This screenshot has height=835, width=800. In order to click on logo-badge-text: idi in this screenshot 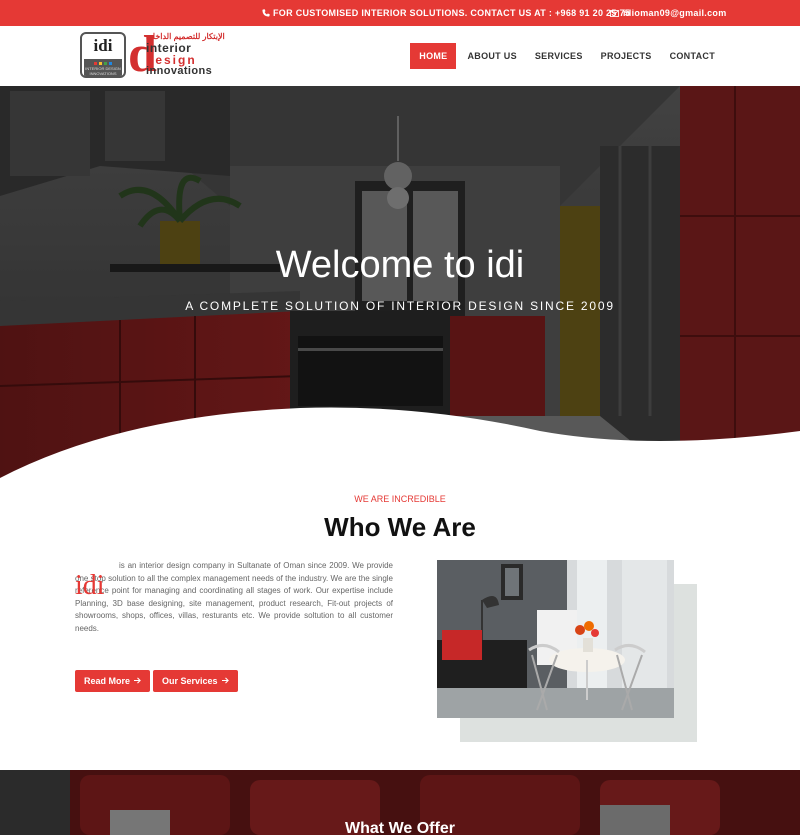, I will do `click(103, 45)`.